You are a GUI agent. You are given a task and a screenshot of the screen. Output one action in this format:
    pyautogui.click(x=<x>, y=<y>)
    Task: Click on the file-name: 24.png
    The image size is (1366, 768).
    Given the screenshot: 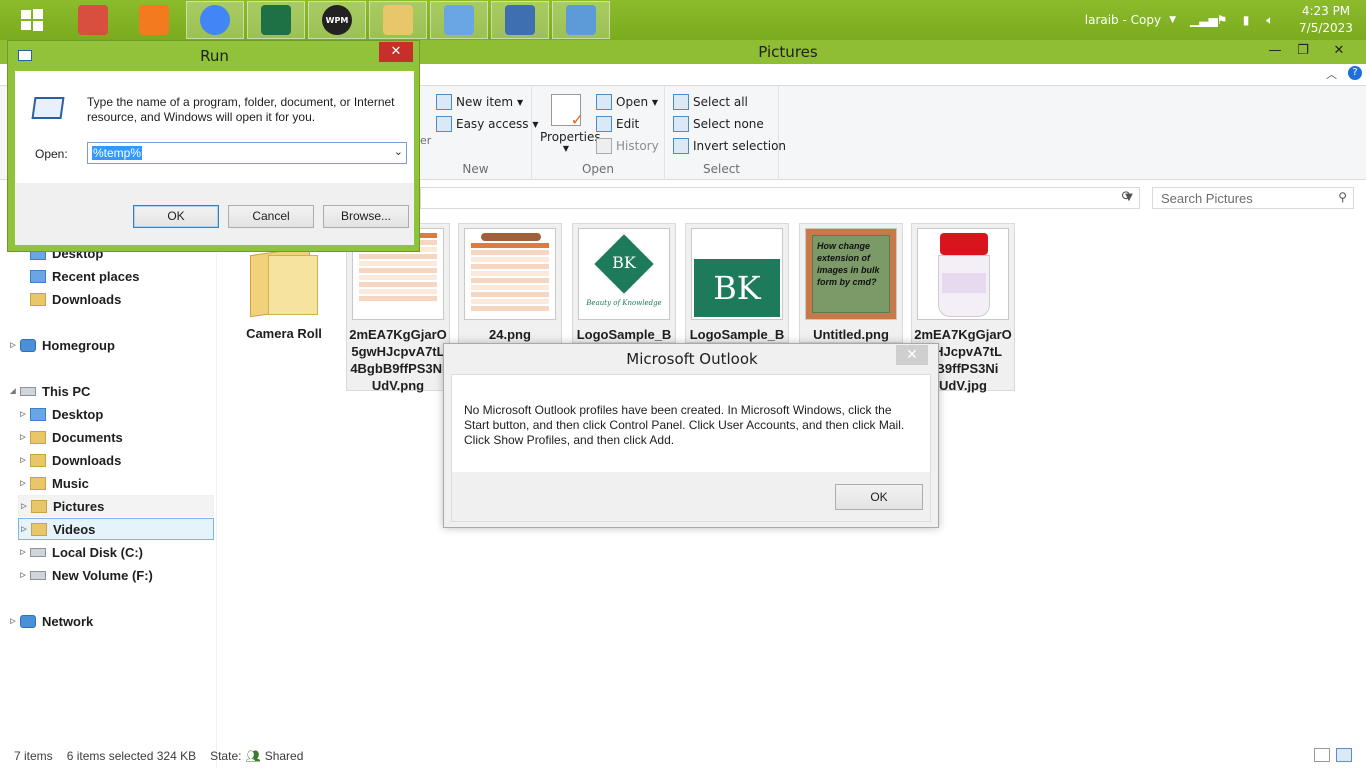 What is the action you would take?
    pyautogui.click(x=510, y=334)
    